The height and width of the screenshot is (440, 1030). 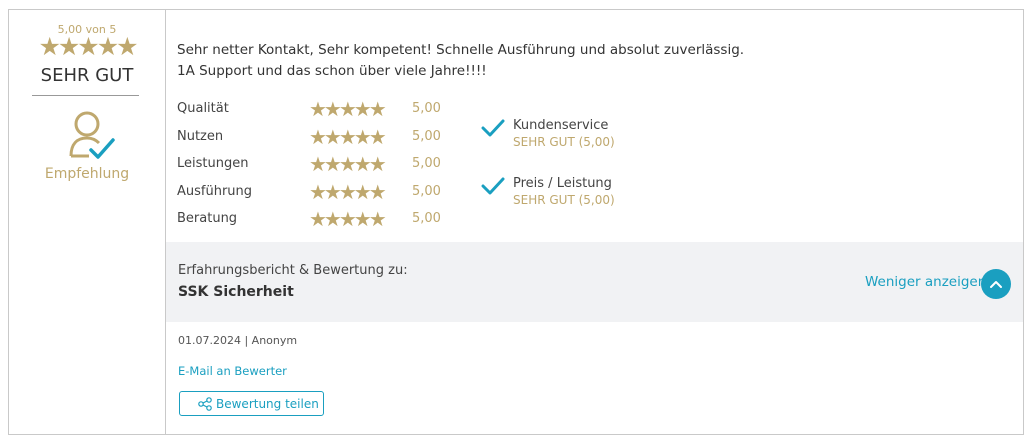 I want to click on review-meta: 01.07.2024 | Anonym, so click(x=238, y=340).